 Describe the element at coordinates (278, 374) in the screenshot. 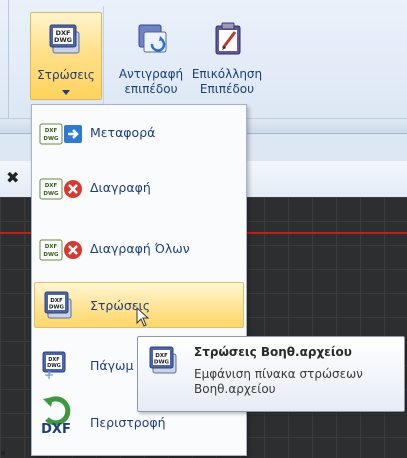

I see `tooltip-description-line1: Εμφάνιση πίνακα στρώσεων` at that location.